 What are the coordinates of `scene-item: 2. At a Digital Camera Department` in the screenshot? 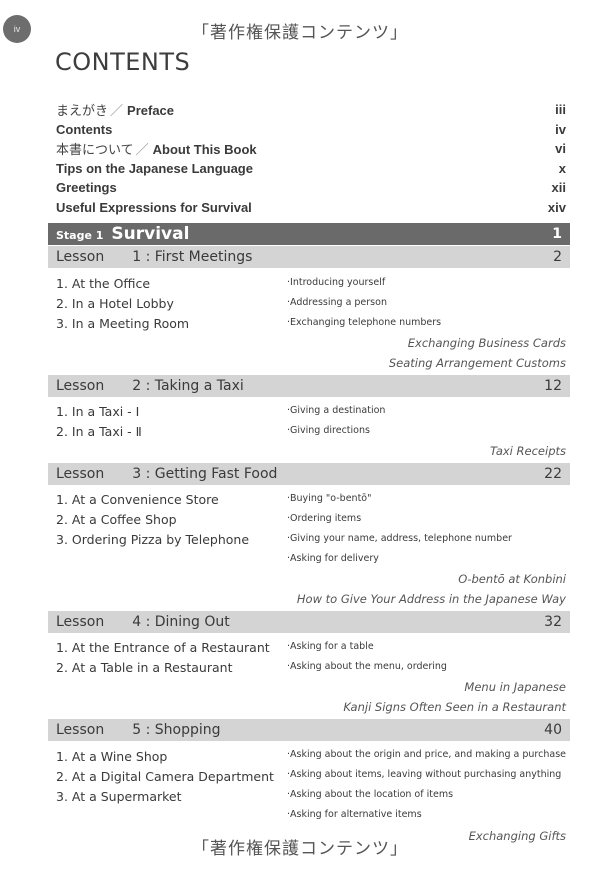 It's located at (165, 777).